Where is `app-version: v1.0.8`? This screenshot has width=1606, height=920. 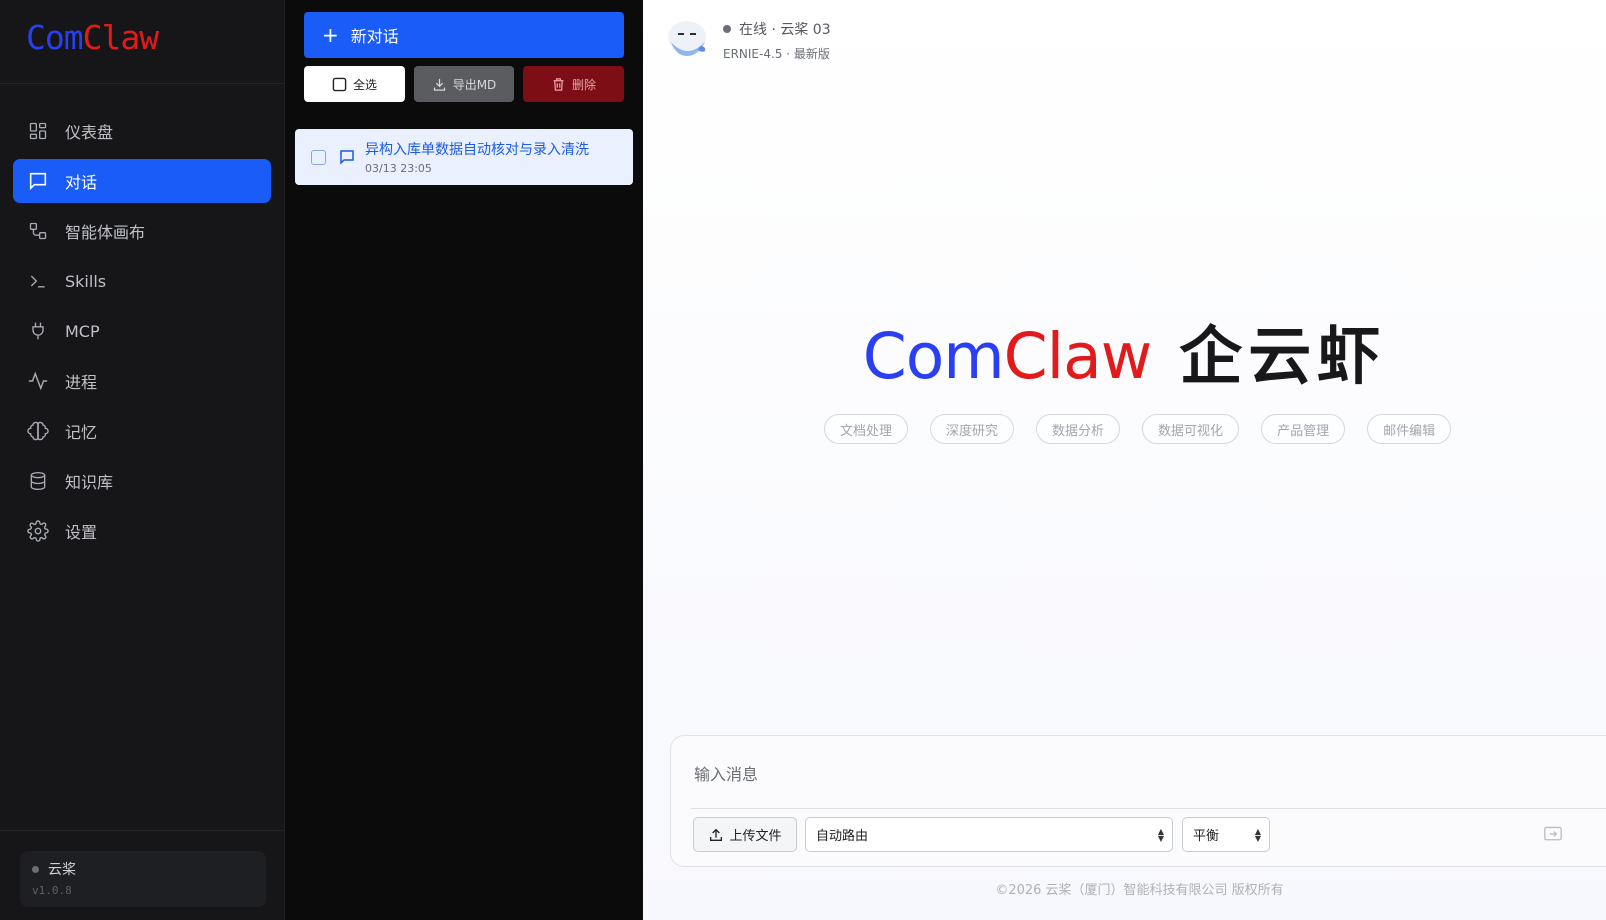
app-version: v1.0.8 is located at coordinates (52, 890).